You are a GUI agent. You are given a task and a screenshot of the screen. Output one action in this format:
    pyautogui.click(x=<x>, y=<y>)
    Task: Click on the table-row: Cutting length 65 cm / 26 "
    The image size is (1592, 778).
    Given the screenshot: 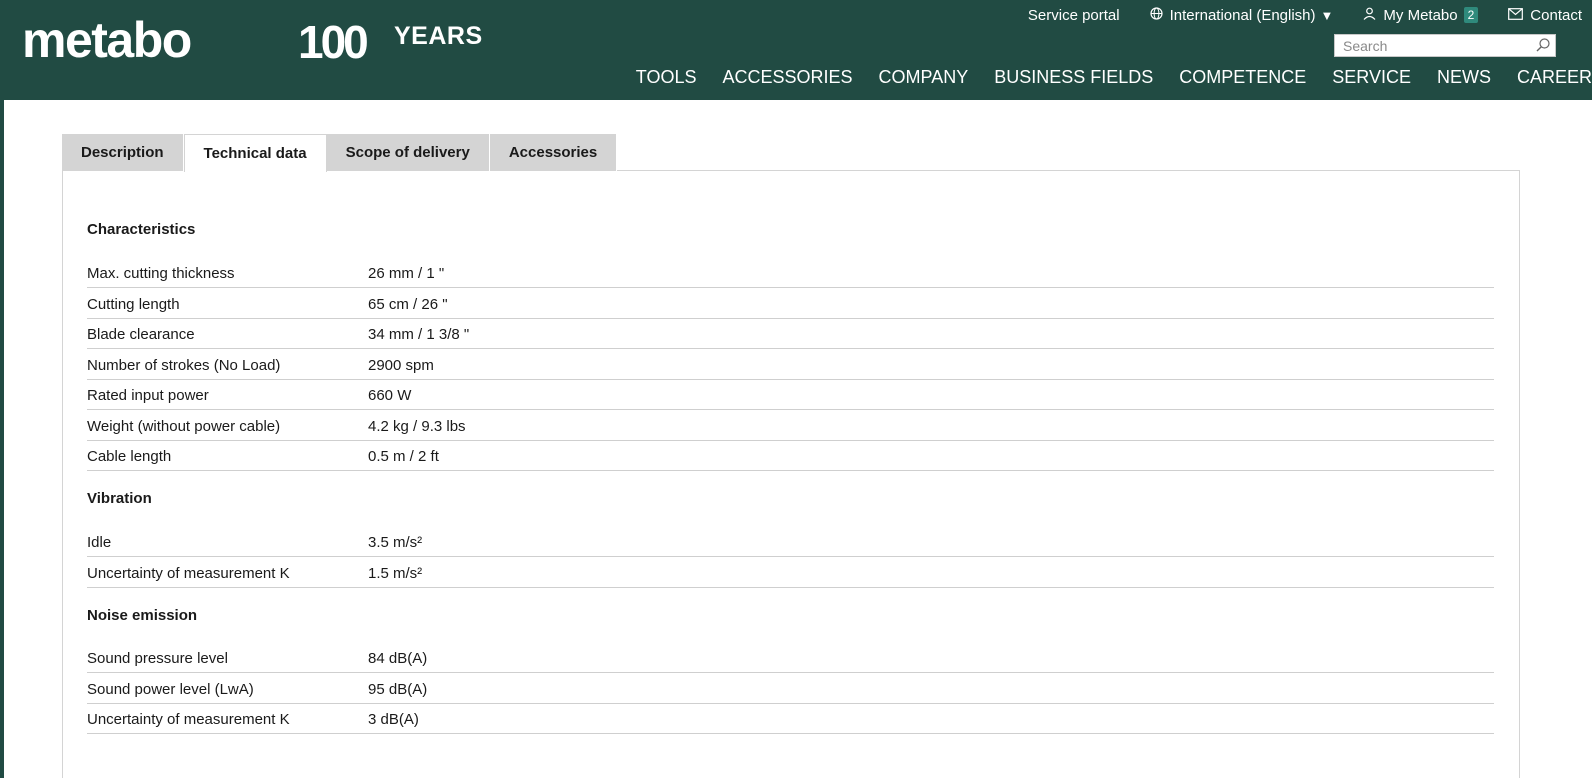 What is the action you would take?
    pyautogui.click(x=790, y=303)
    